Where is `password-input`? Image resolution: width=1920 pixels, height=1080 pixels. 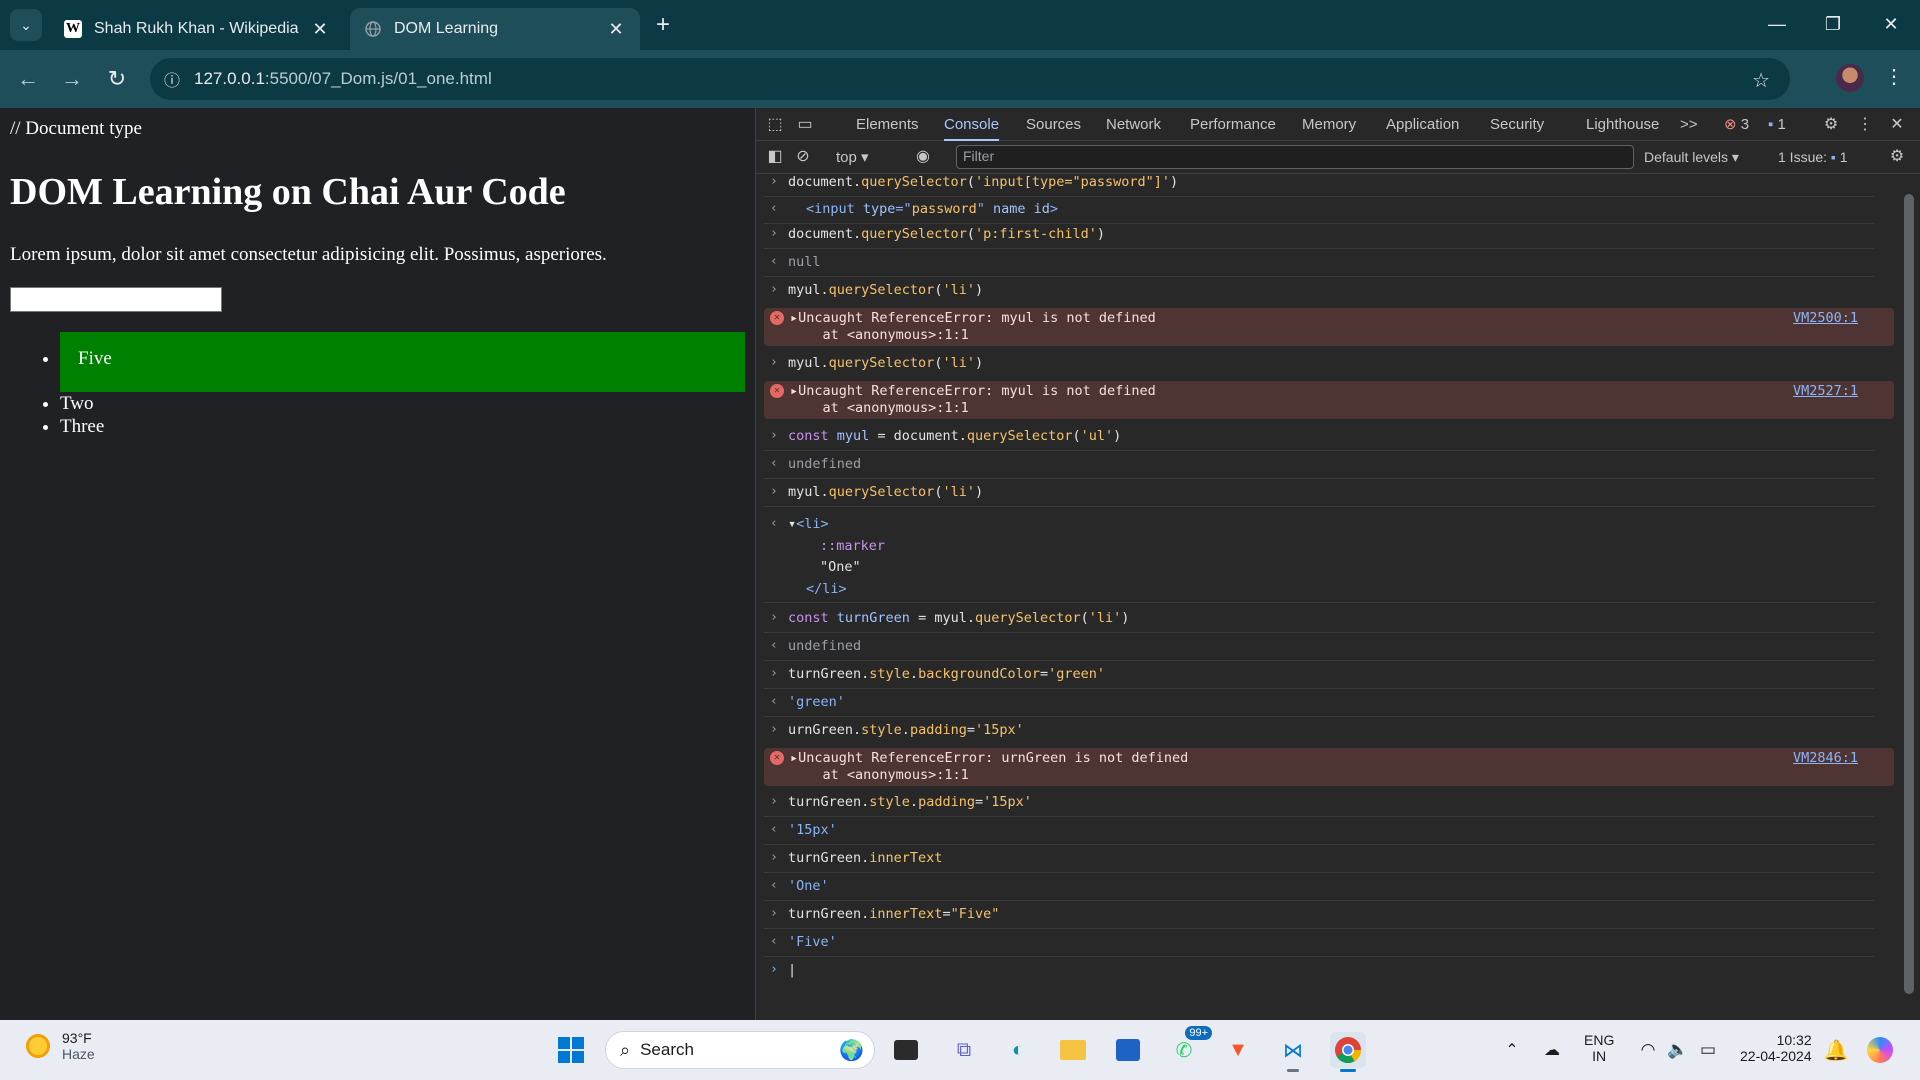
password-input is located at coordinates (116, 299).